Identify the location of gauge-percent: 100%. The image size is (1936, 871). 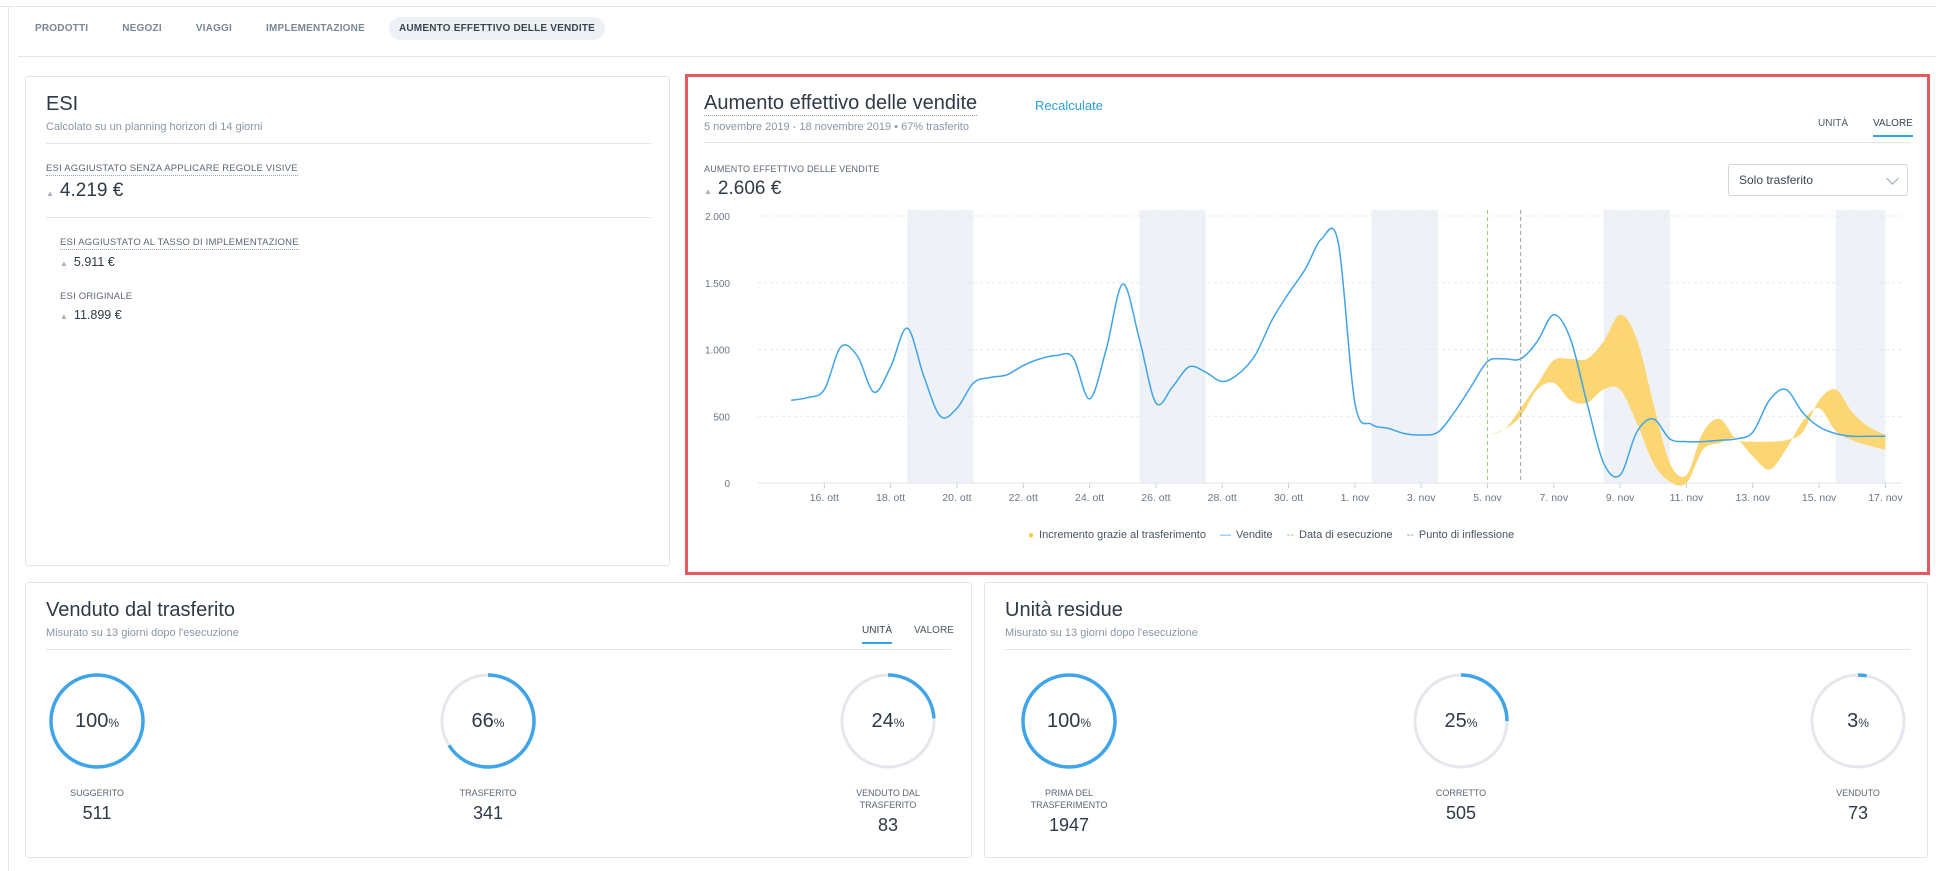
(97, 721).